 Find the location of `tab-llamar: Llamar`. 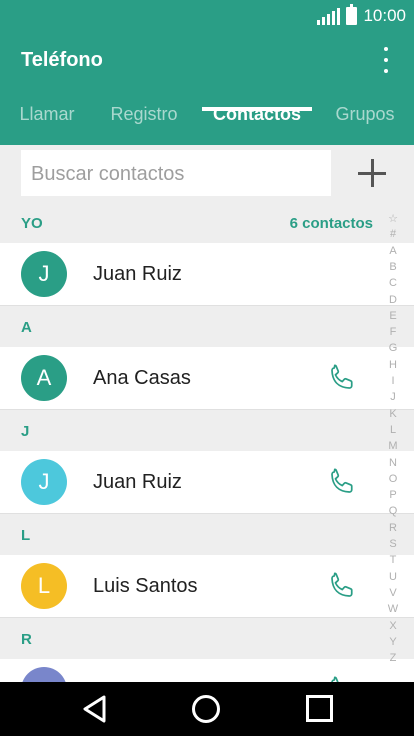

tab-llamar: Llamar is located at coordinates (47, 124).